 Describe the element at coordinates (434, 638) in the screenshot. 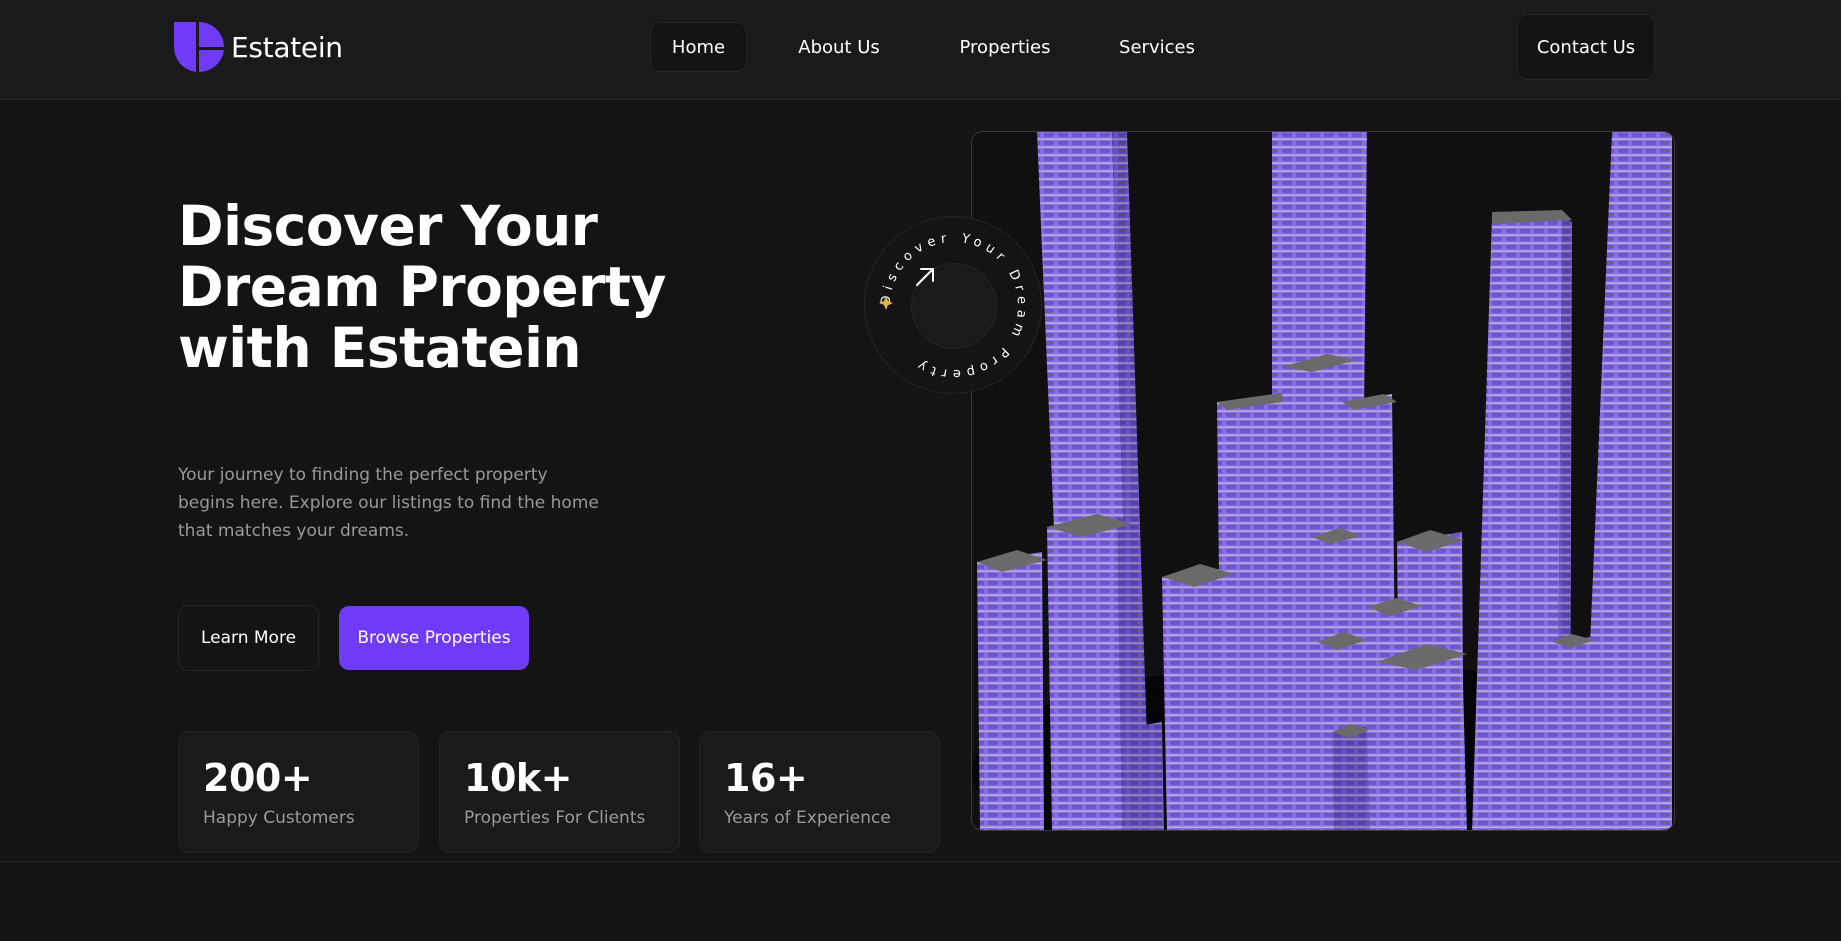

I see `browse-properties-button: Browse Properties` at that location.